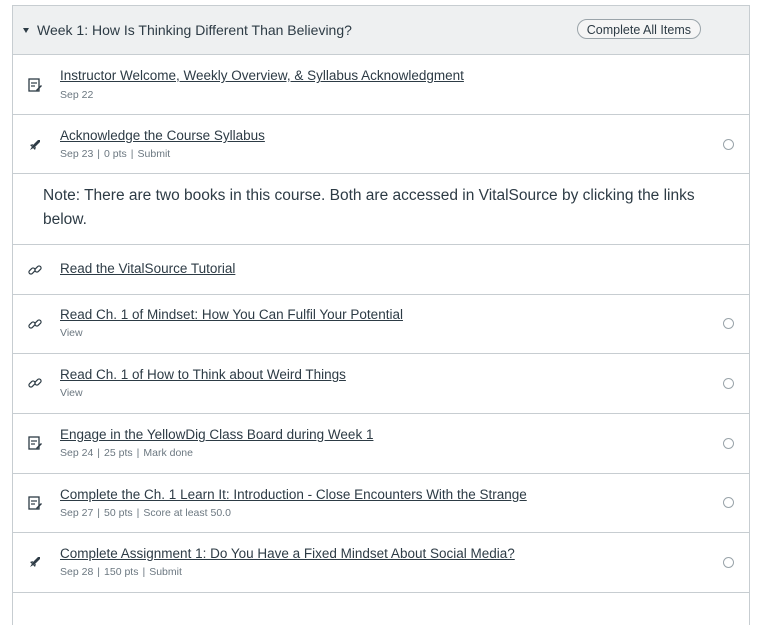  What do you see at coordinates (118, 453) in the screenshot?
I see `item-points: 25 pts` at bounding box center [118, 453].